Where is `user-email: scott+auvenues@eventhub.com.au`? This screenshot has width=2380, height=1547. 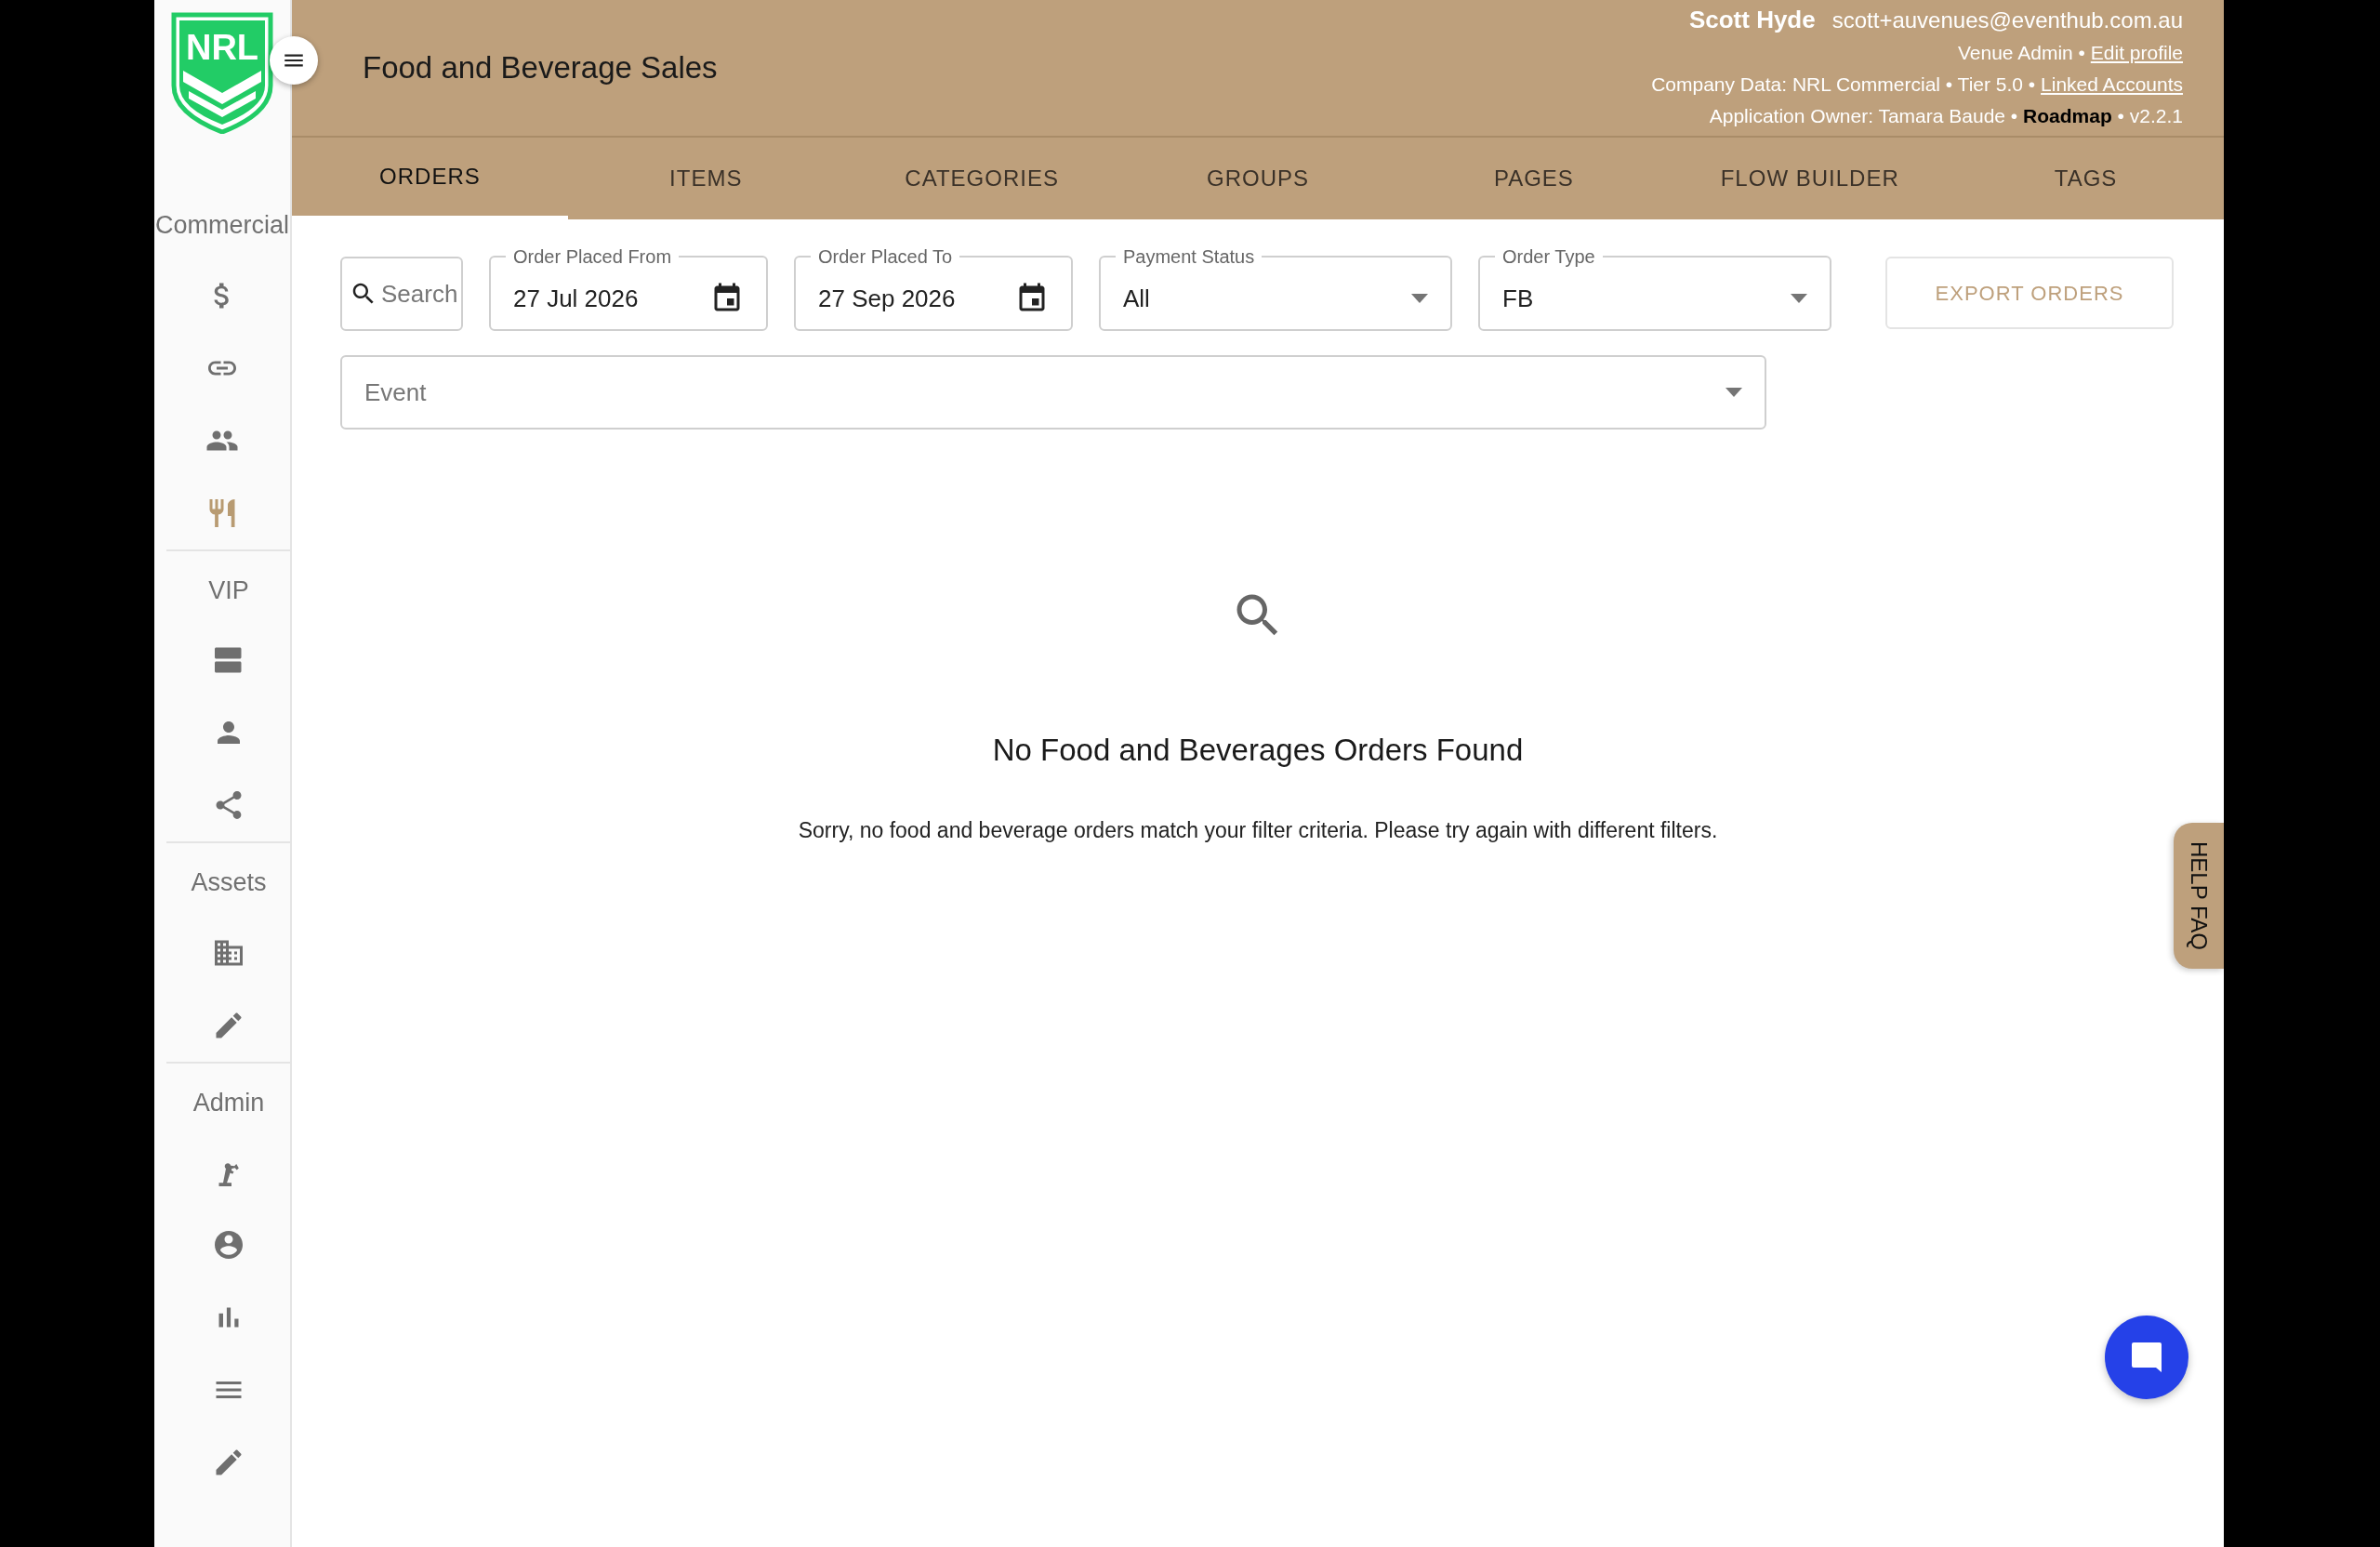
user-email: scott+auvenues@eventhub.com.au is located at coordinates (2007, 20).